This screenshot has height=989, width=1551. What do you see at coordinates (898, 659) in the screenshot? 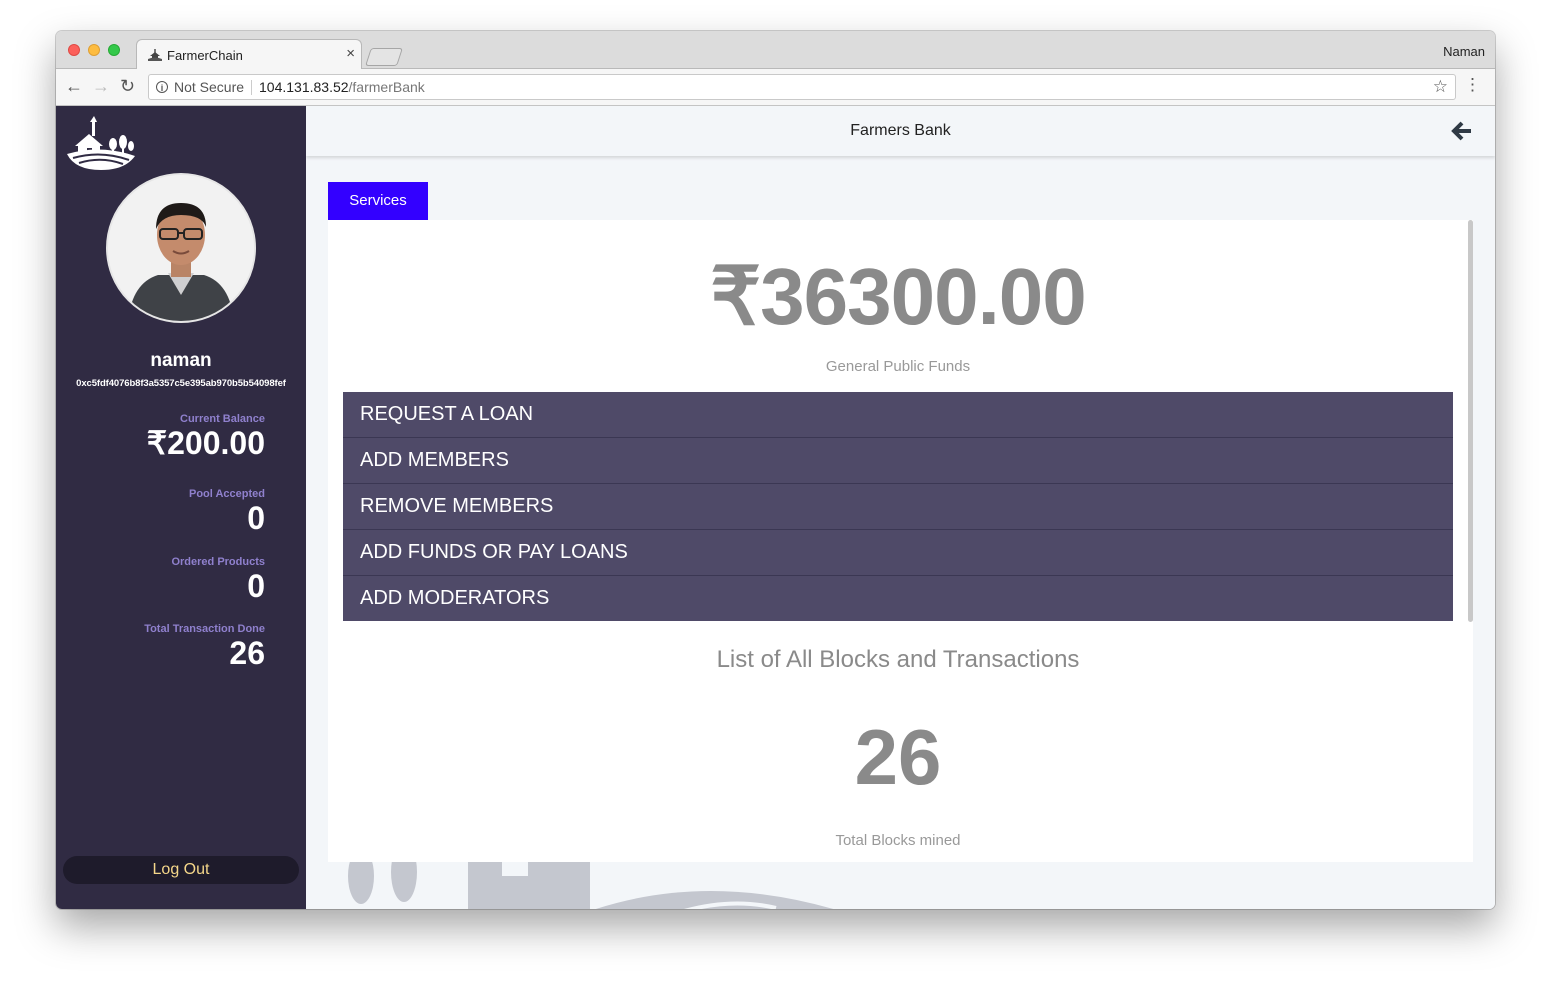
I see `blocks-heading: List of All Blocks and Transactions` at bounding box center [898, 659].